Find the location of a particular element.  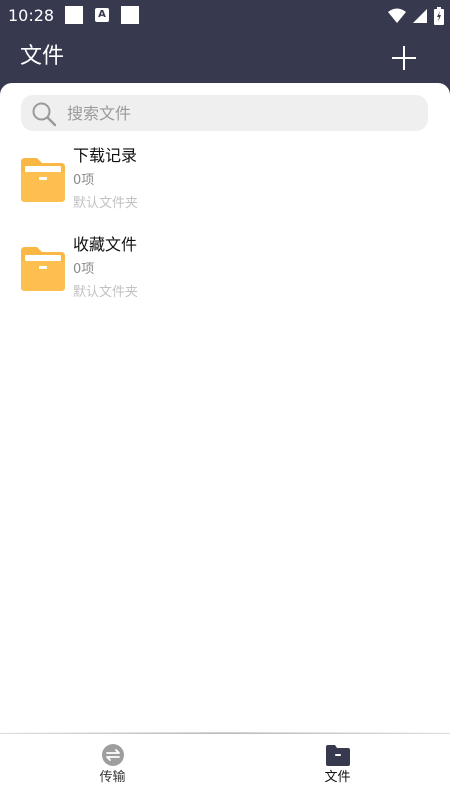

bottom-nav: 传输 文件 is located at coordinates (225, 766).